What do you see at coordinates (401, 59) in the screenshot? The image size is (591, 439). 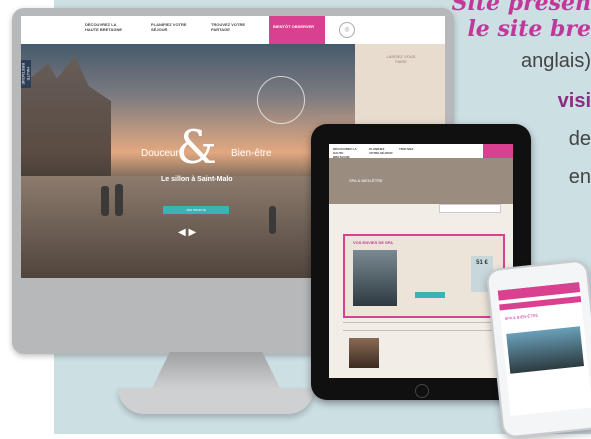 I see `promo-box-label: LAISSEZ VOUS FAIRE` at bounding box center [401, 59].